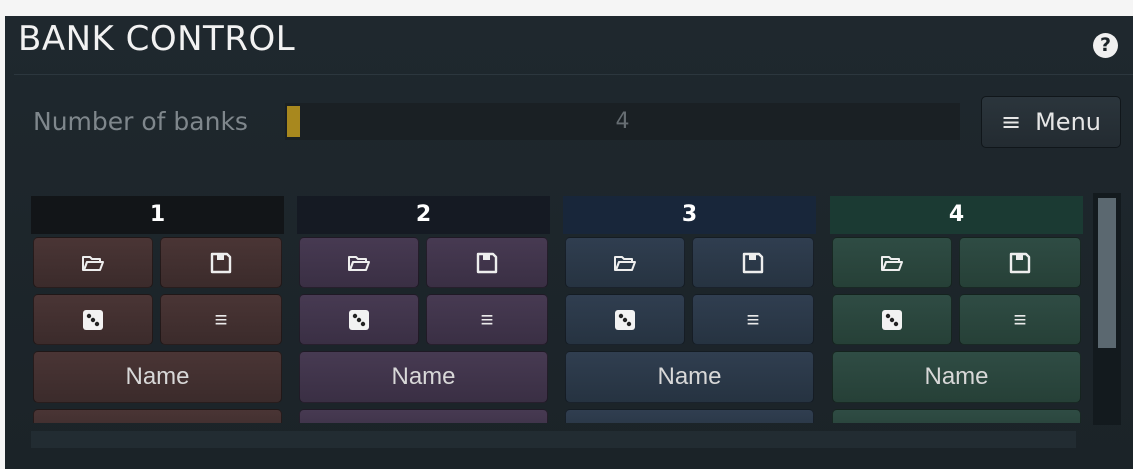  What do you see at coordinates (157, 215) in the screenshot?
I see `bank-header: 1` at bounding box center [157, 215].